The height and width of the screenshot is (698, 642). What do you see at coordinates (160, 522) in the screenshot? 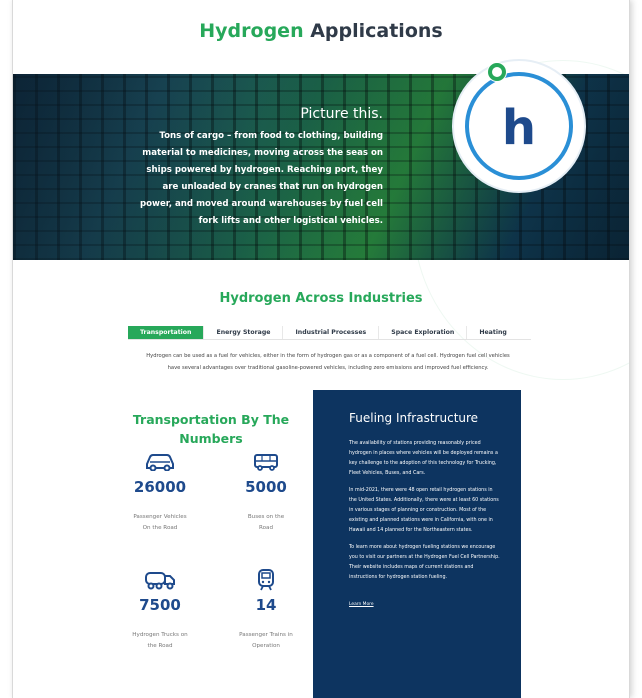
I see `stat-label: Passenger Vehicles On the Road` at bounding box center [160, 522].